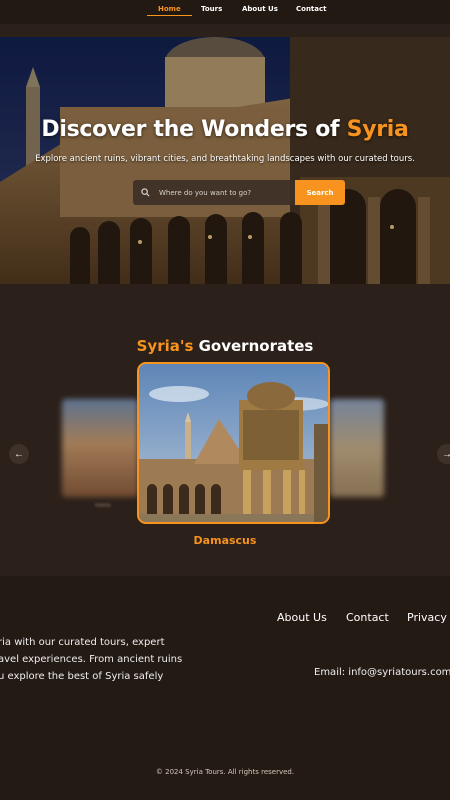 The image size is (450, 800). What do you see at coordinates (428, 617) in the screenshot?
I see `footer-privacy-link: Privacy R` at bounding box center [428, 617].